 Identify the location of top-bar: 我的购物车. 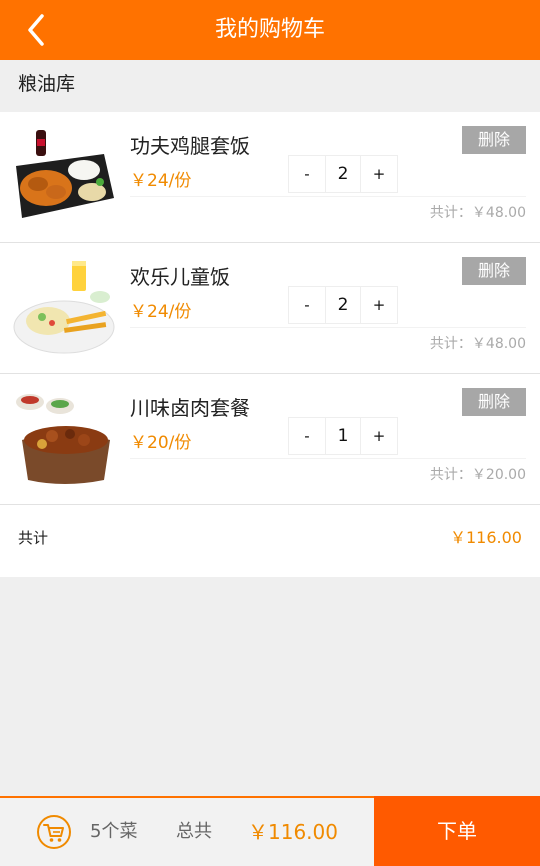
(270, 30).